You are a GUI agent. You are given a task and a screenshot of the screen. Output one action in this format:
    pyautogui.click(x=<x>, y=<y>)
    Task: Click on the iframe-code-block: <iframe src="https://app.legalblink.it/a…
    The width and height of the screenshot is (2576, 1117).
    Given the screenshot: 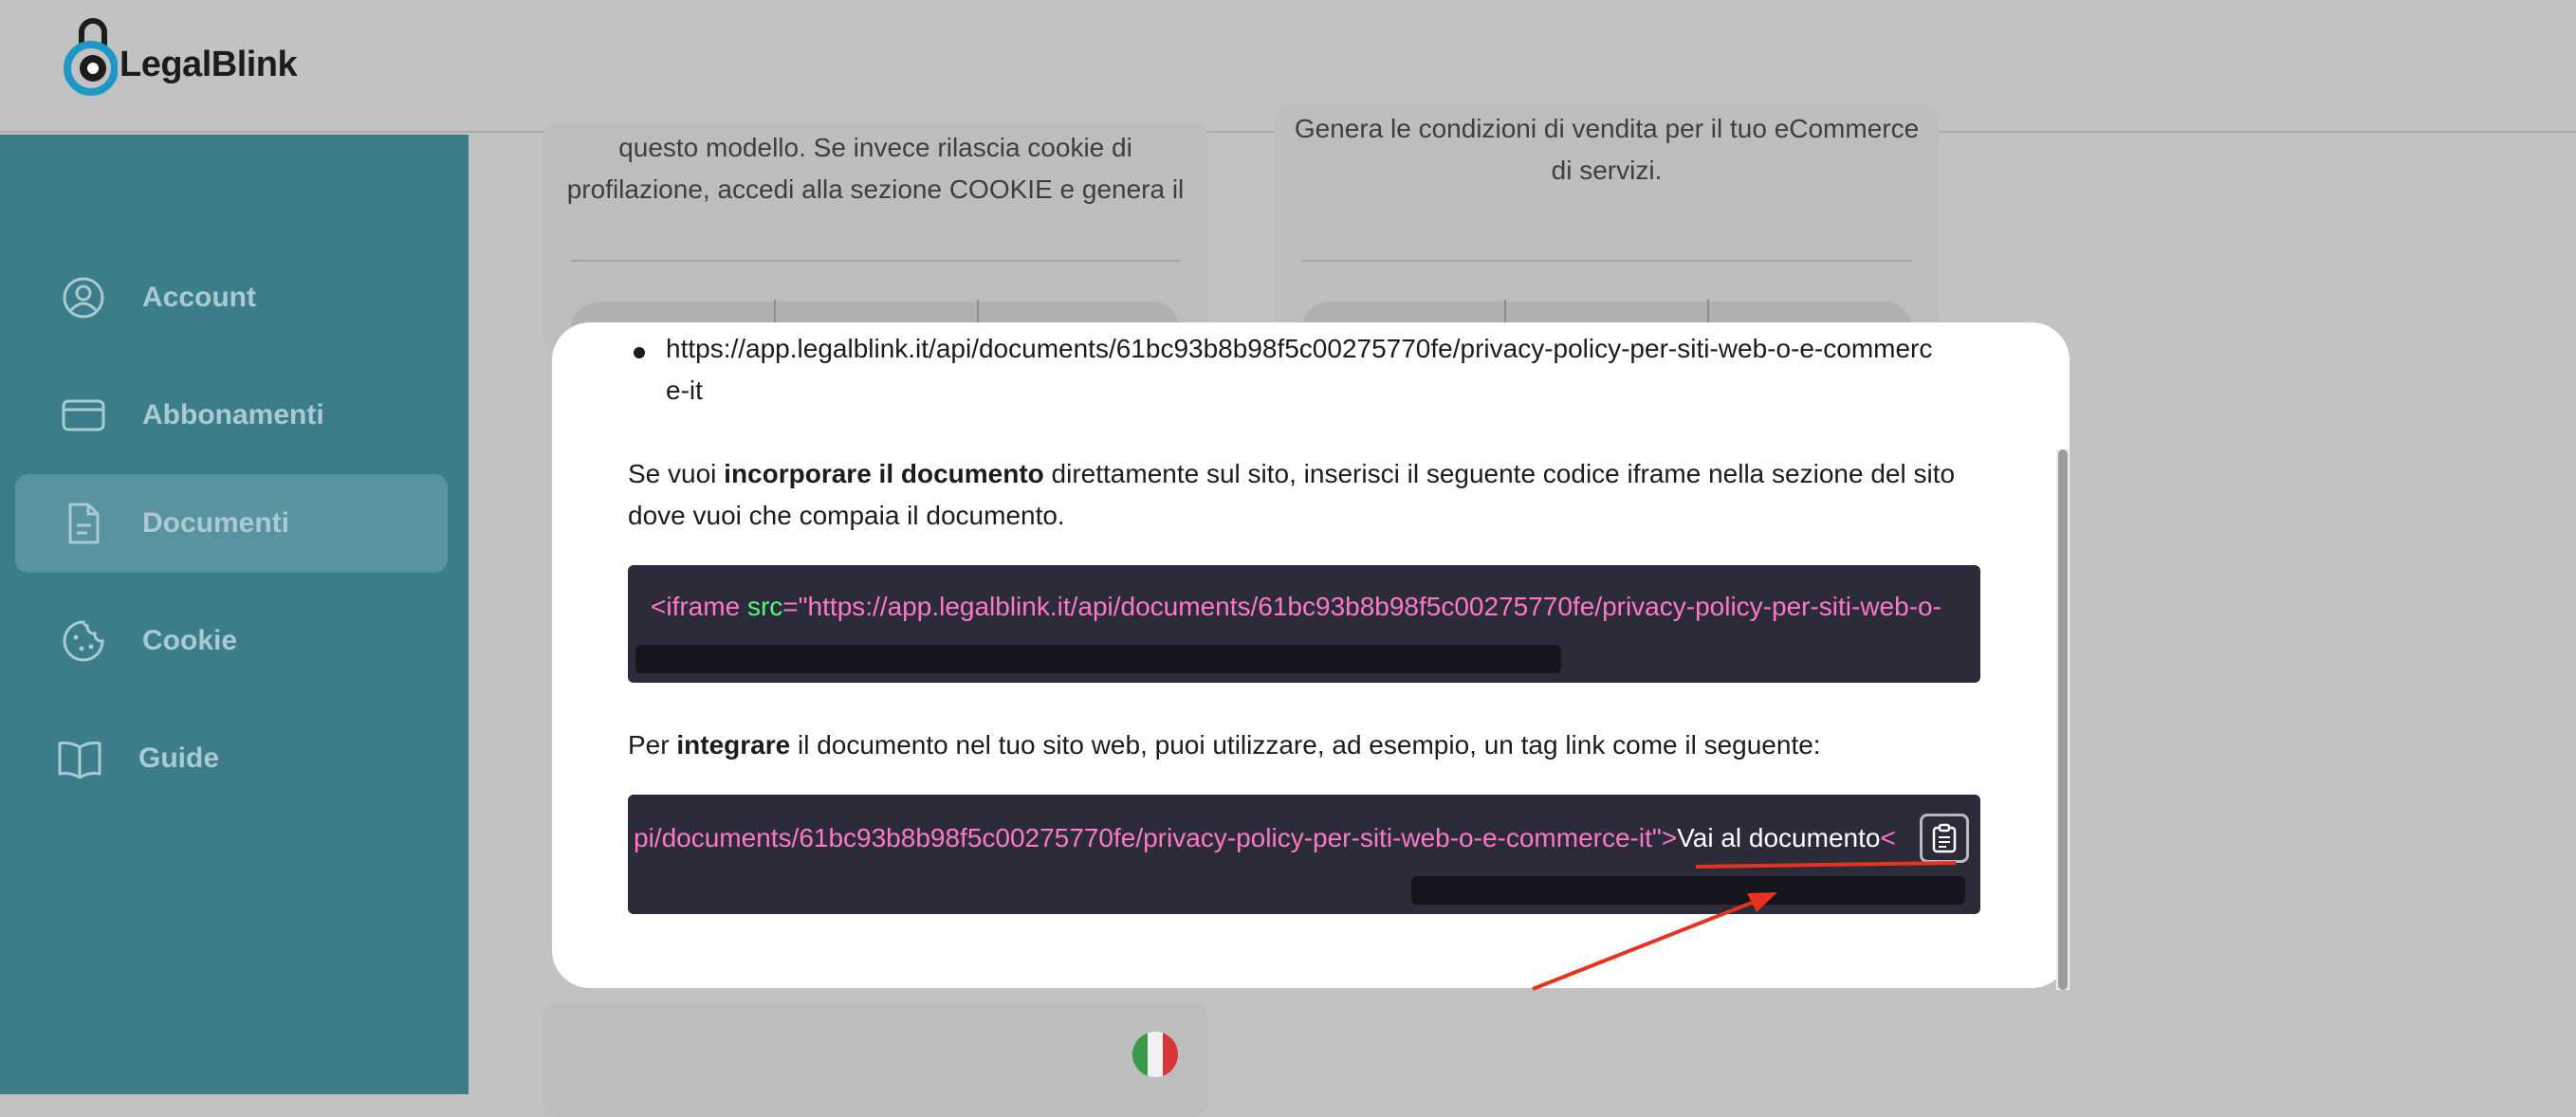 What is the action you would take?
    pyautogui.click(x=1304, y=624)
    